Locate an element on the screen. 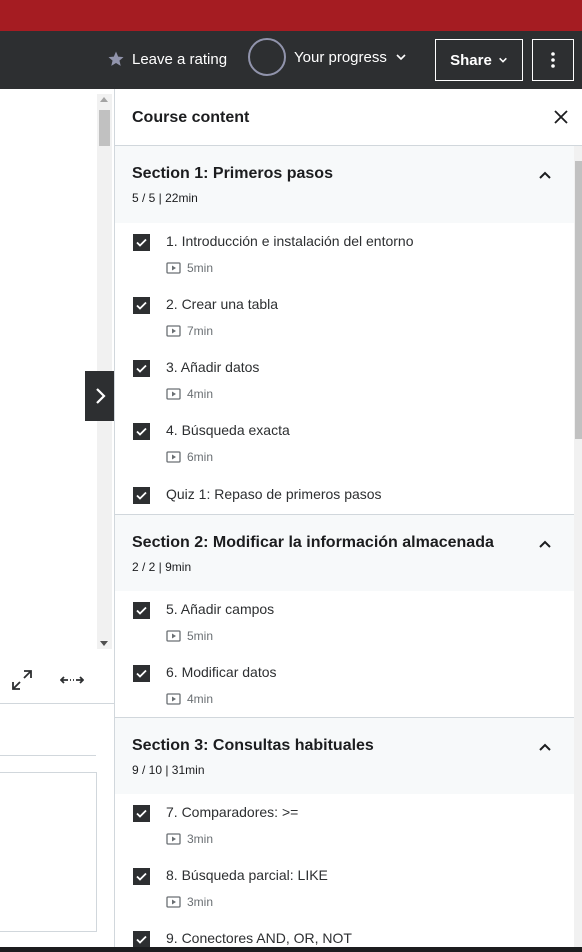 The image size is (582, 952). expand-width-icon is located at coordinates (72, 680).